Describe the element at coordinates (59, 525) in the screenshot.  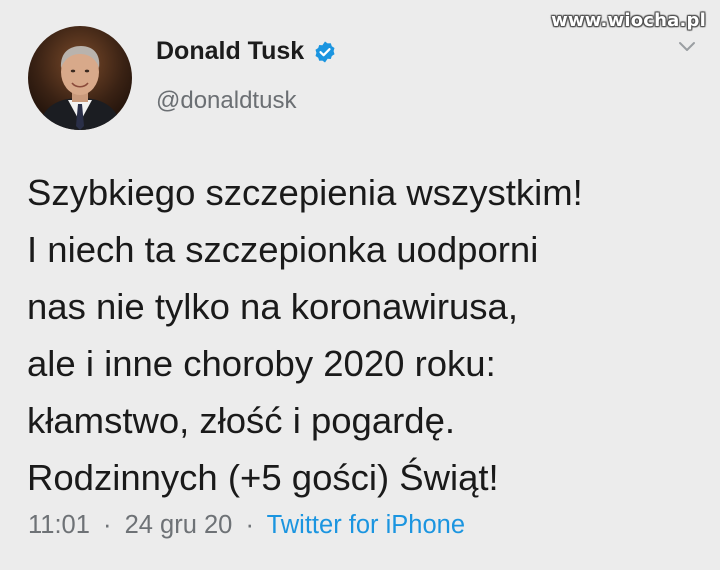
I see `tweet-time: 11:01` at that location.